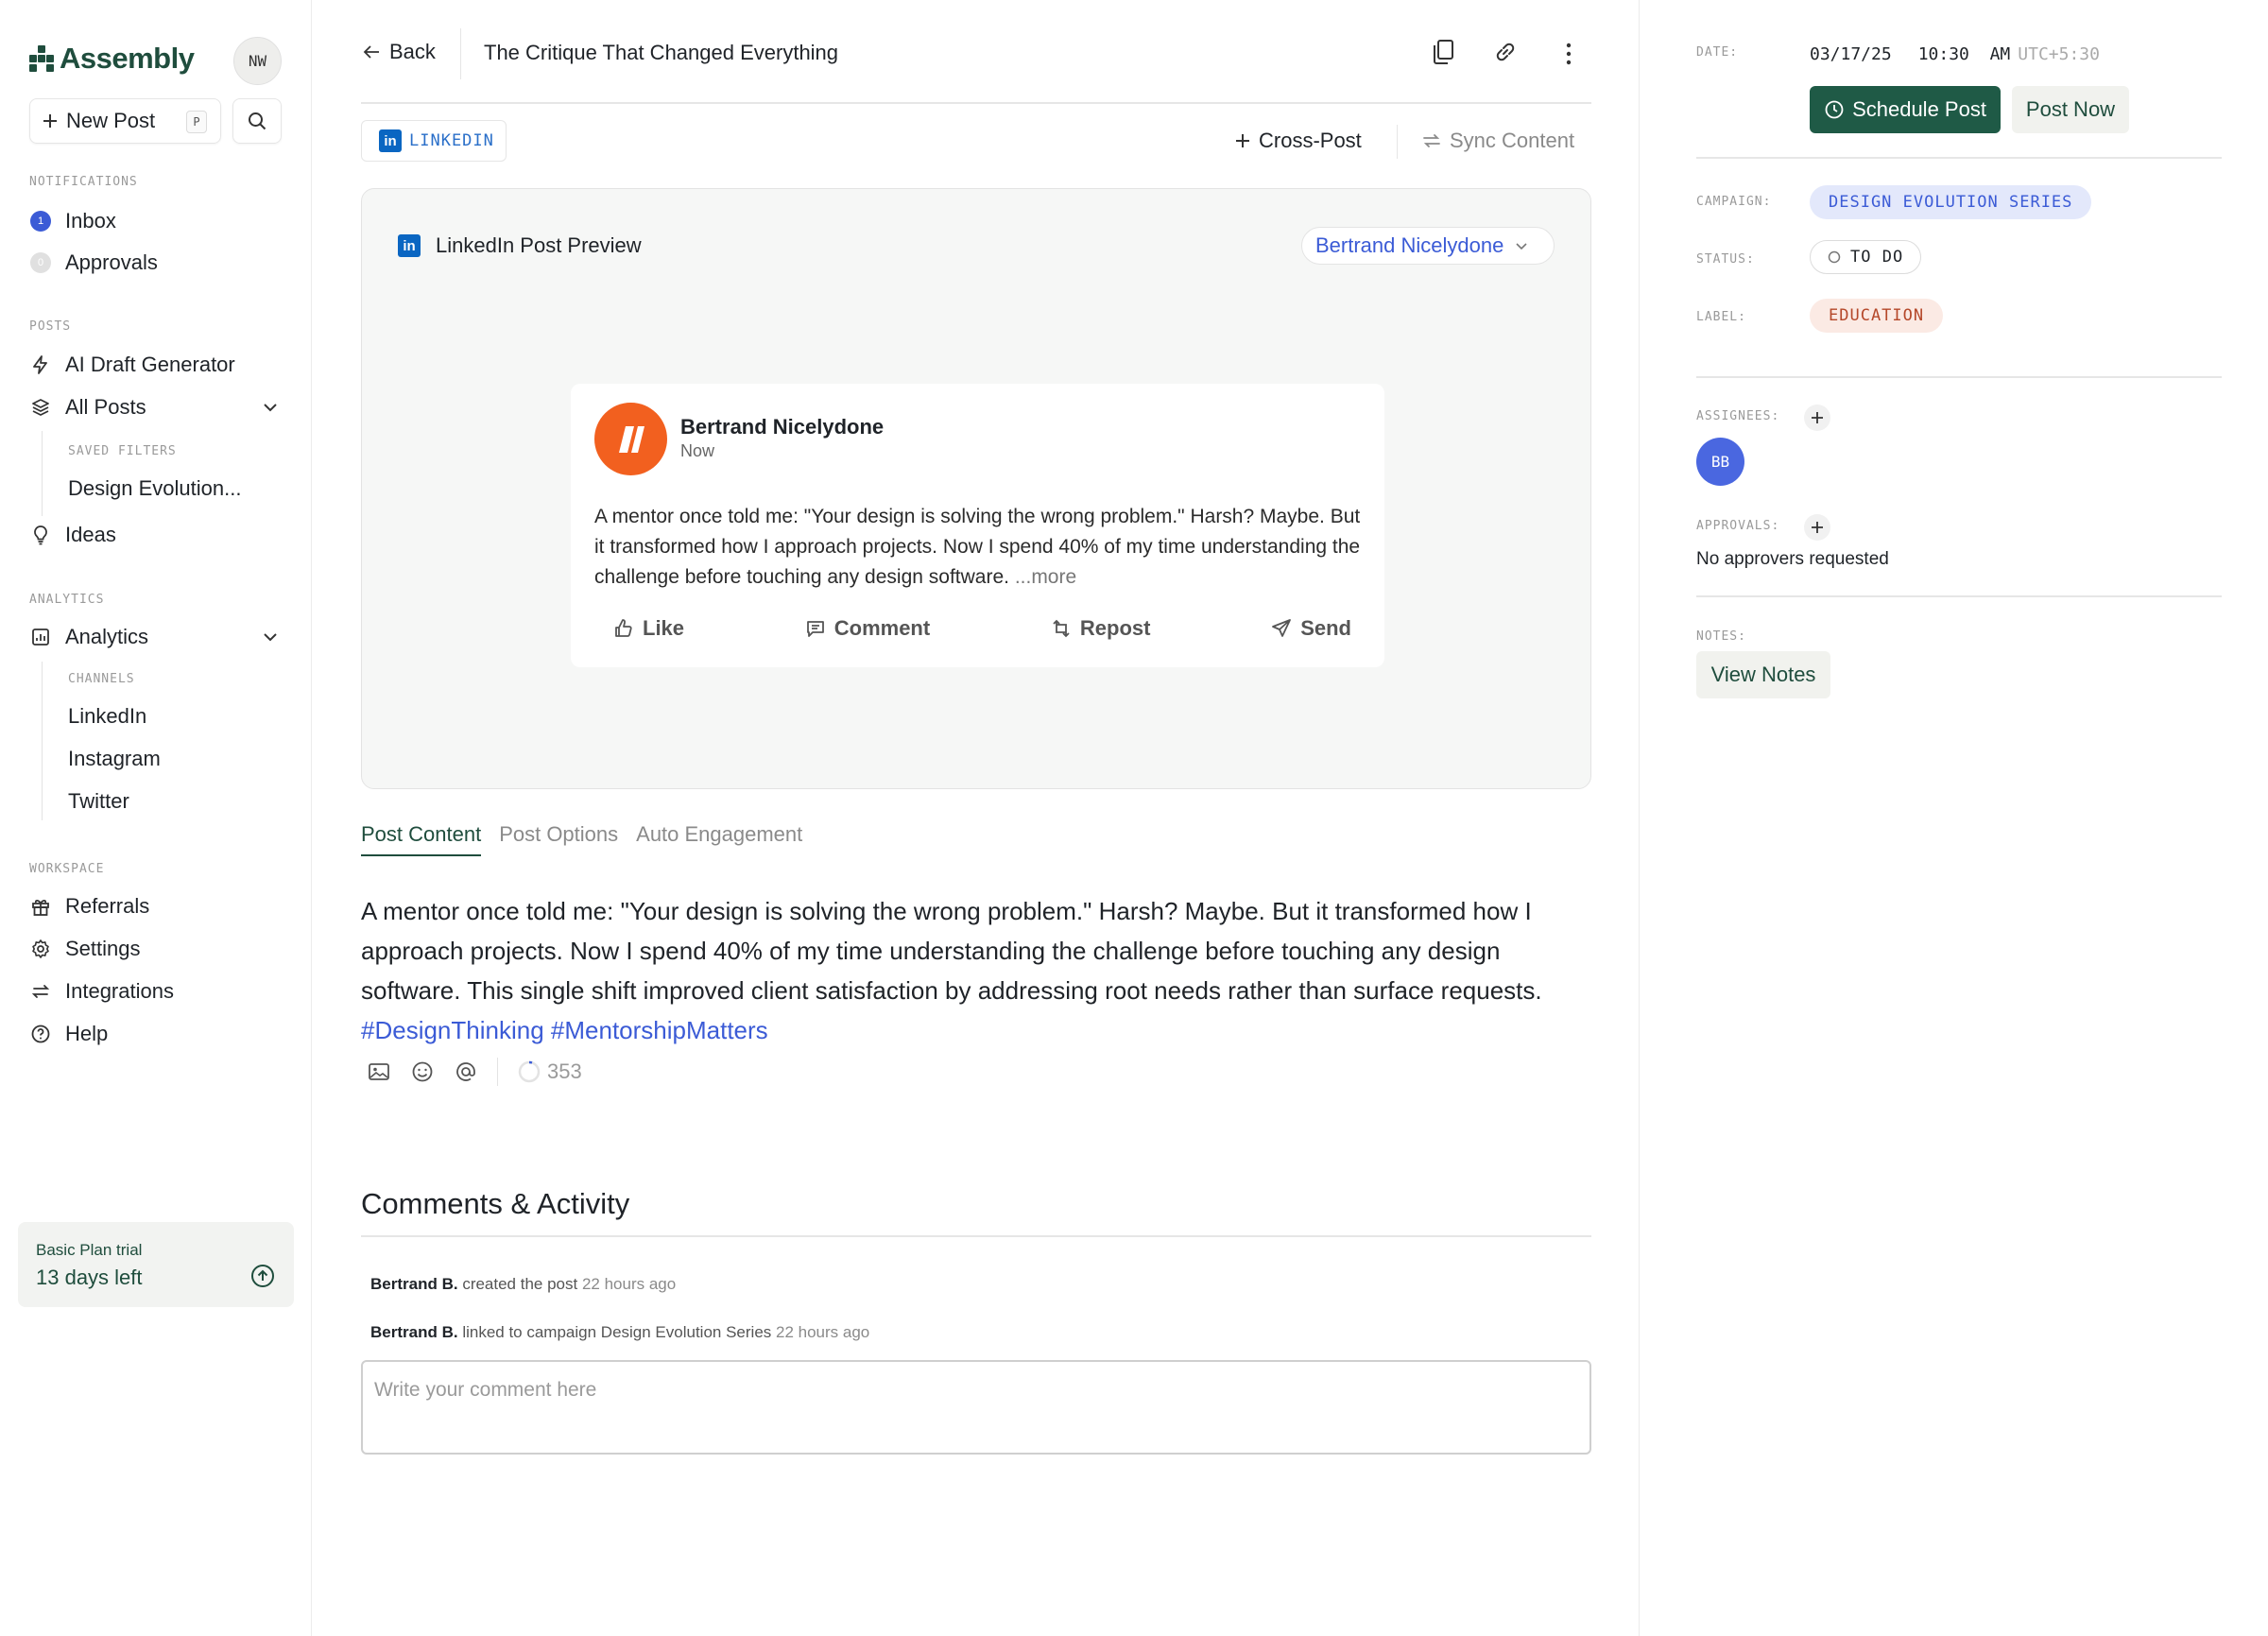 The image size is (2268, 1636). Describe the element at coordinates (422, 1071) in the screenshot. I see `emoji-icon` at that location.